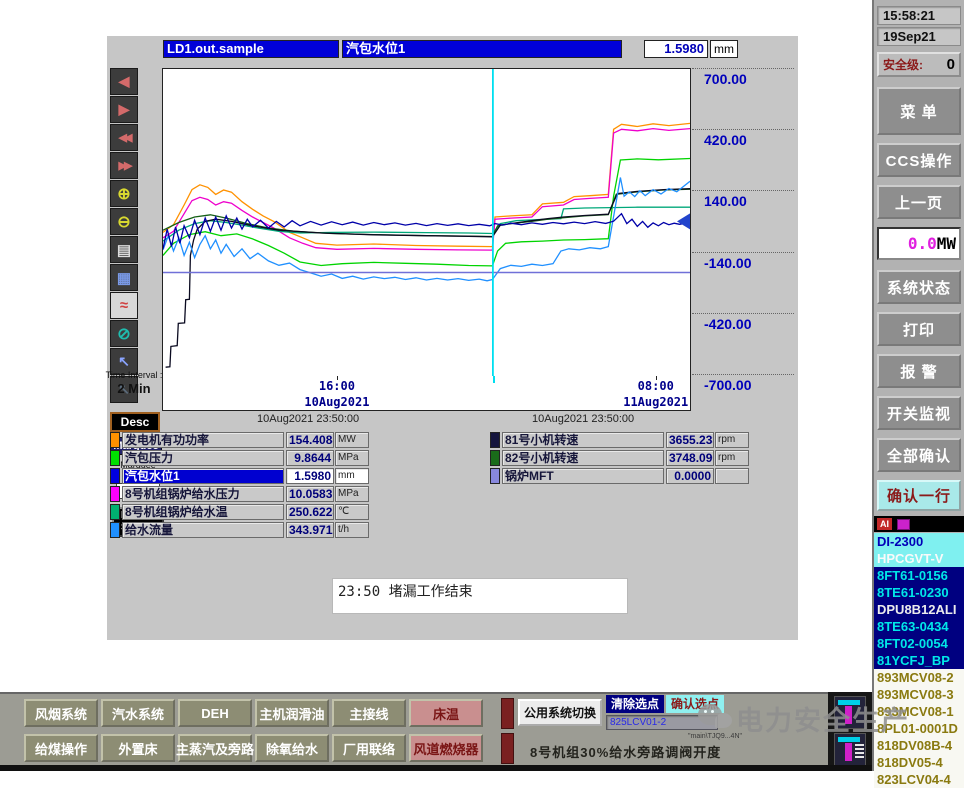 The height and width of the screenshot is (788, 964). What do you see at coordinates (134, 388) in the screenshot?
I see `time-interval-value: 2 Min` at bounding box center [134, 388].